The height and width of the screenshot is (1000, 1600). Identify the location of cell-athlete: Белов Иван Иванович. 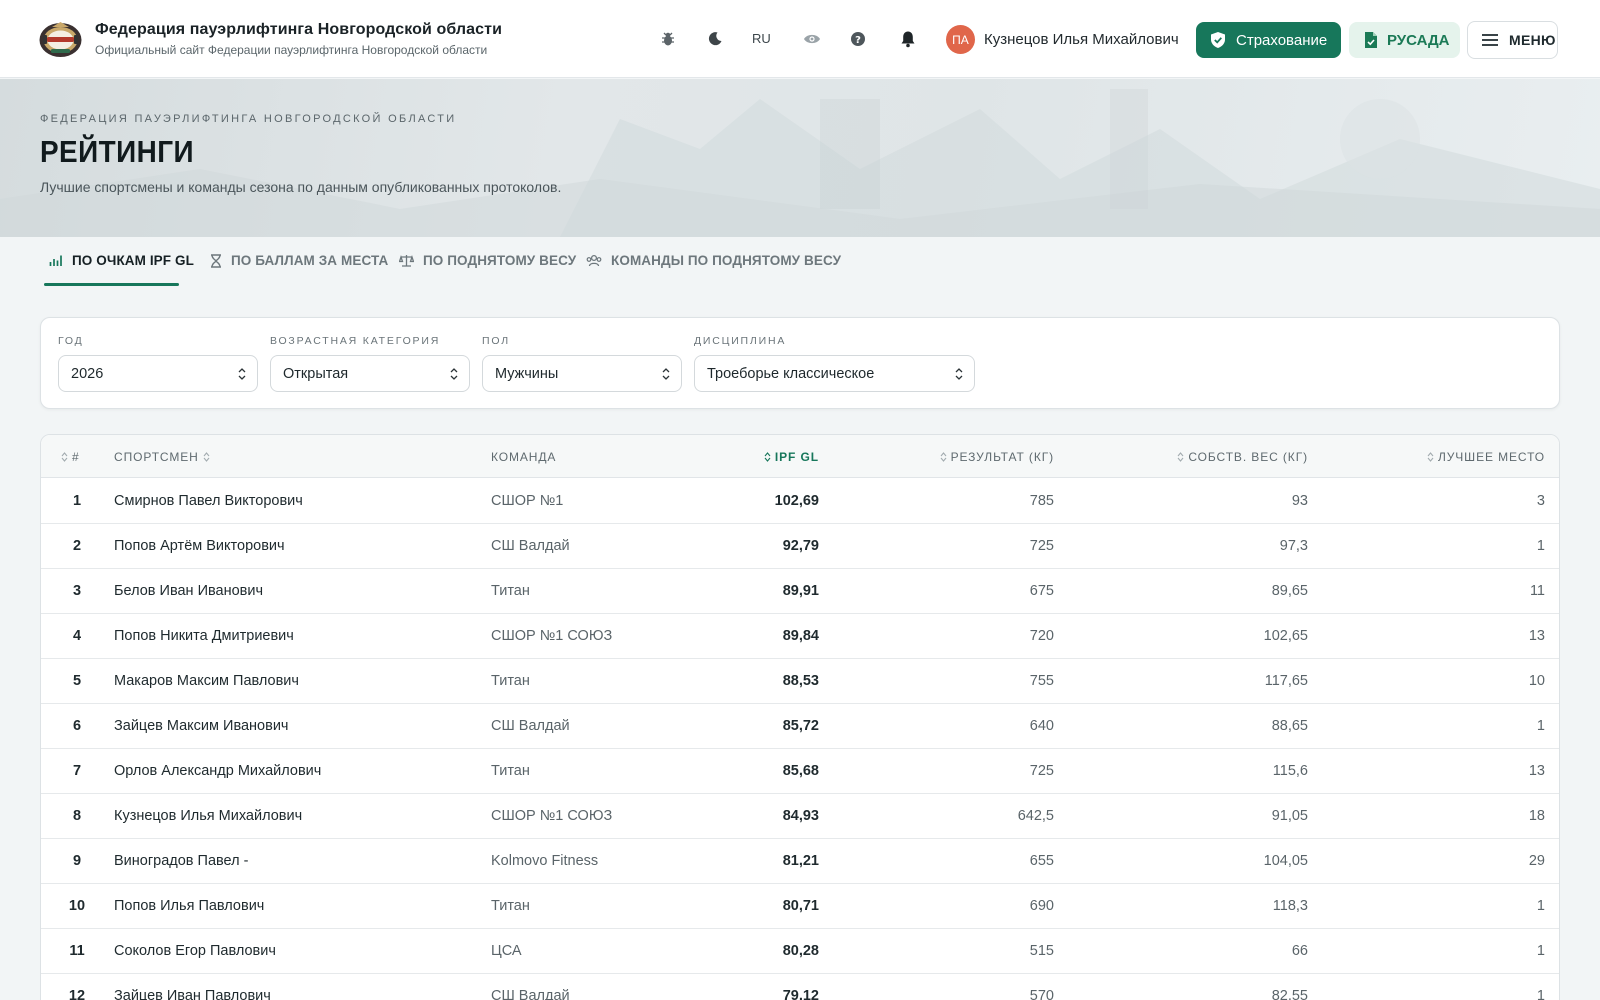
(188, 591).